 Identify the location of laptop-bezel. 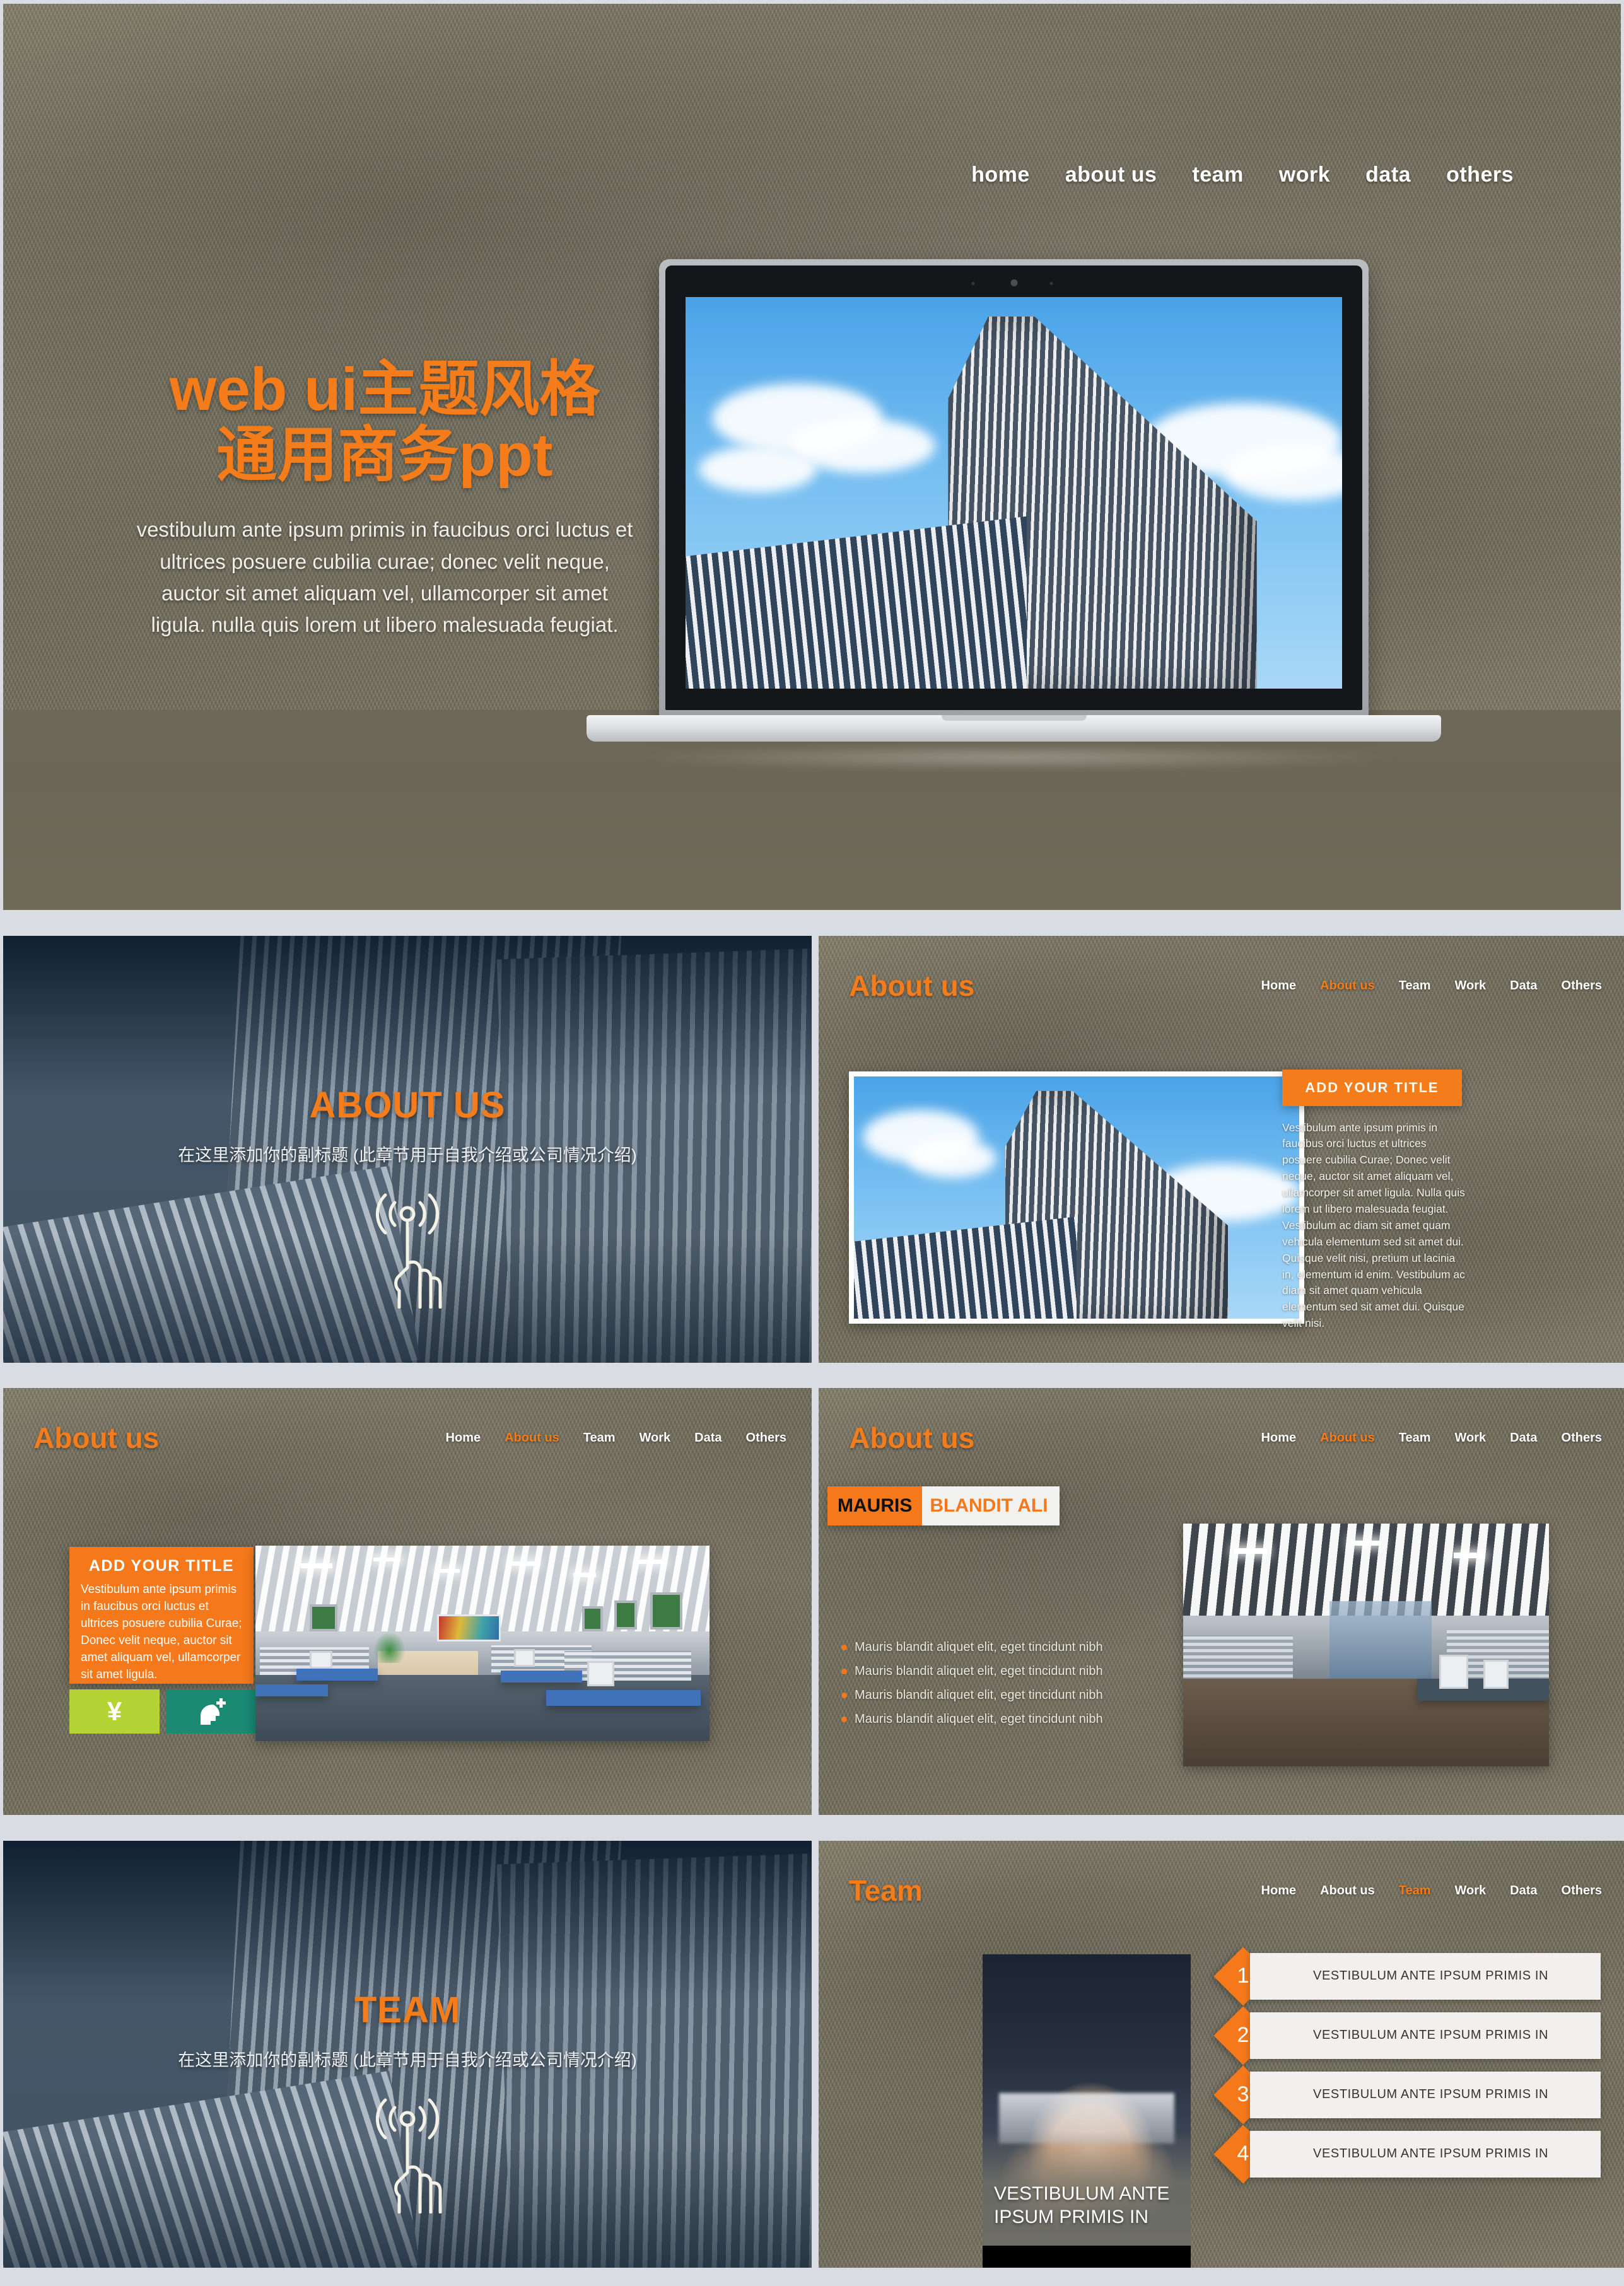
(1014, 487).